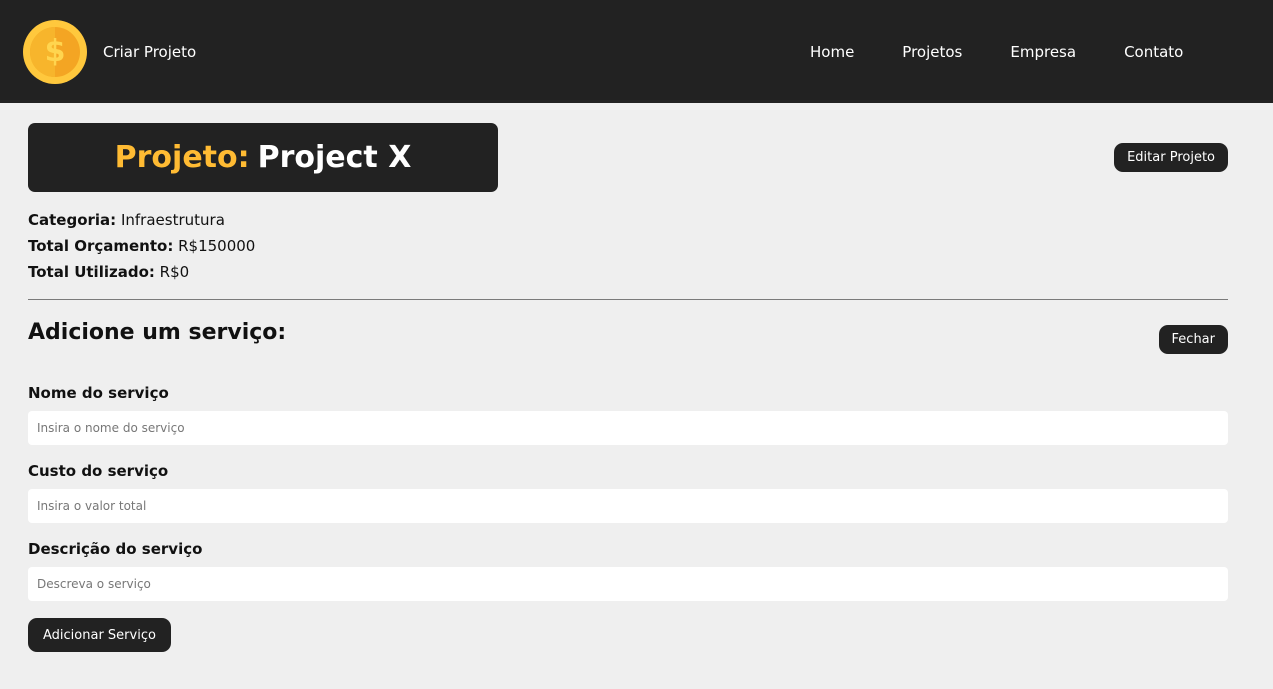 The height and width of the screenshot is (689, 1273). What do you see at coordinates (72, 220) in the screenshot?
I see `category-label: Categoria:` at bounding box center [72, 220].